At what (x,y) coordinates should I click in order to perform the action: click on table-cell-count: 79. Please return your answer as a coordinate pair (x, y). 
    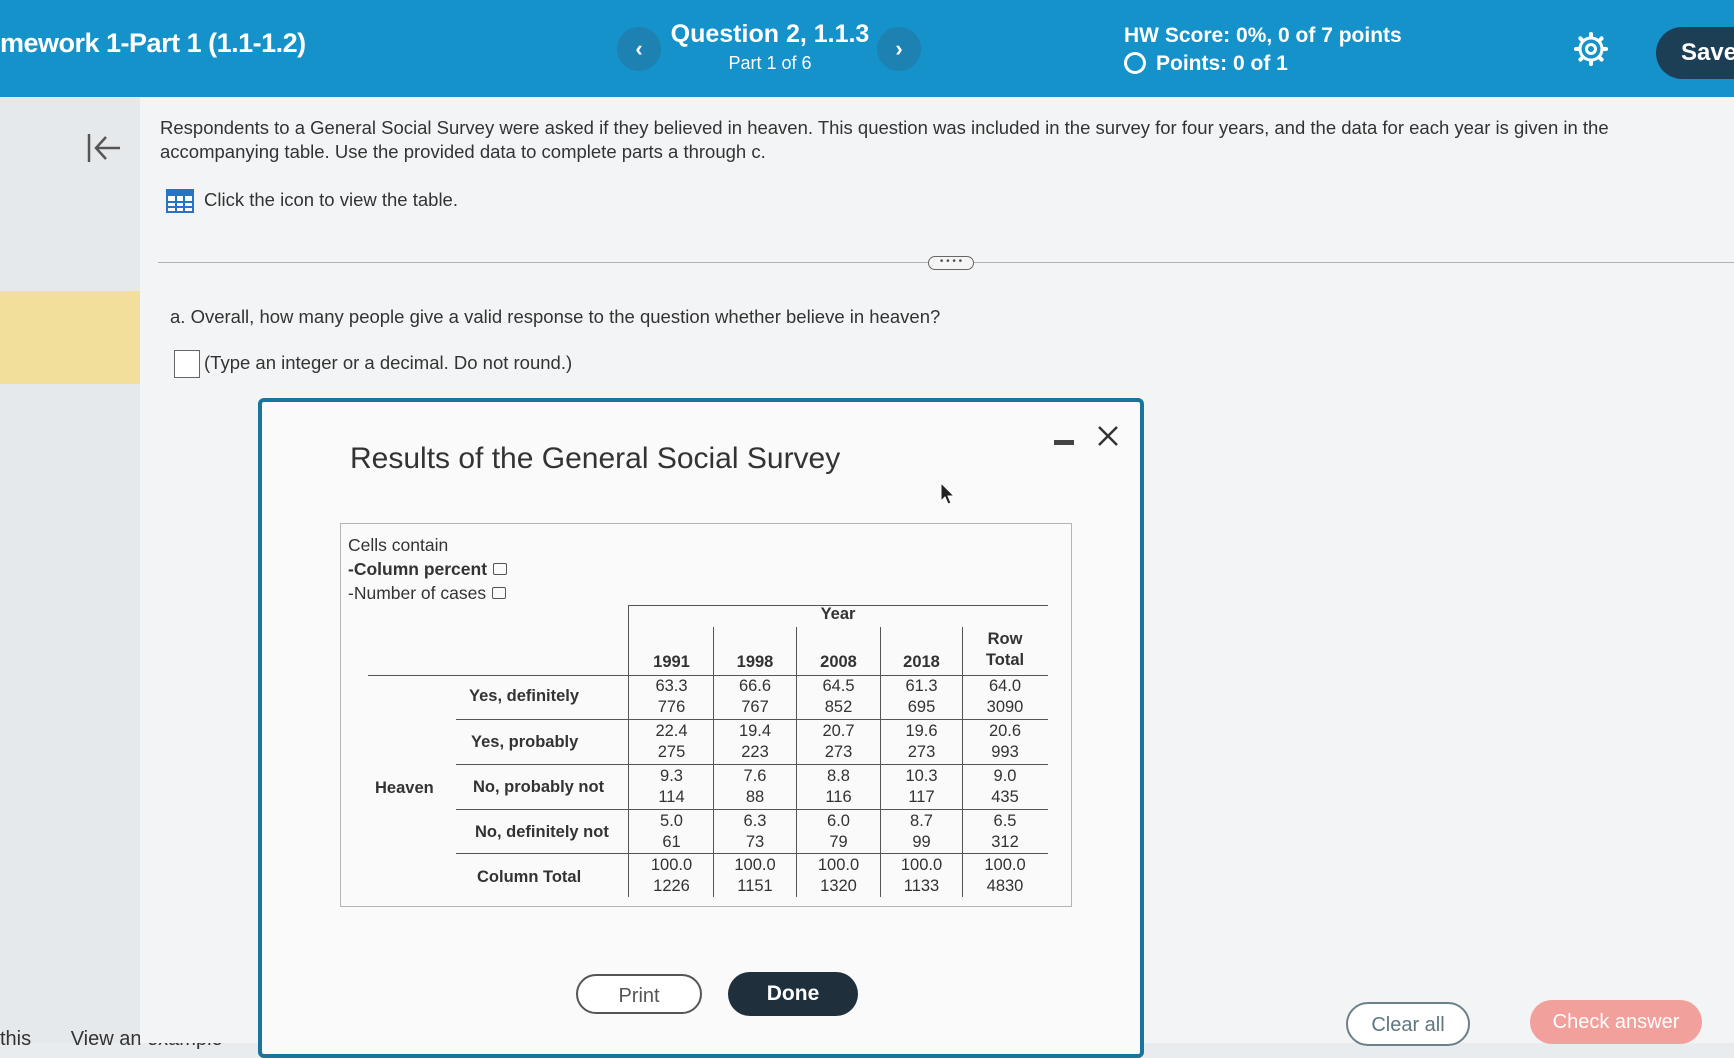
    Looking at the image, I should click on (838, 842).